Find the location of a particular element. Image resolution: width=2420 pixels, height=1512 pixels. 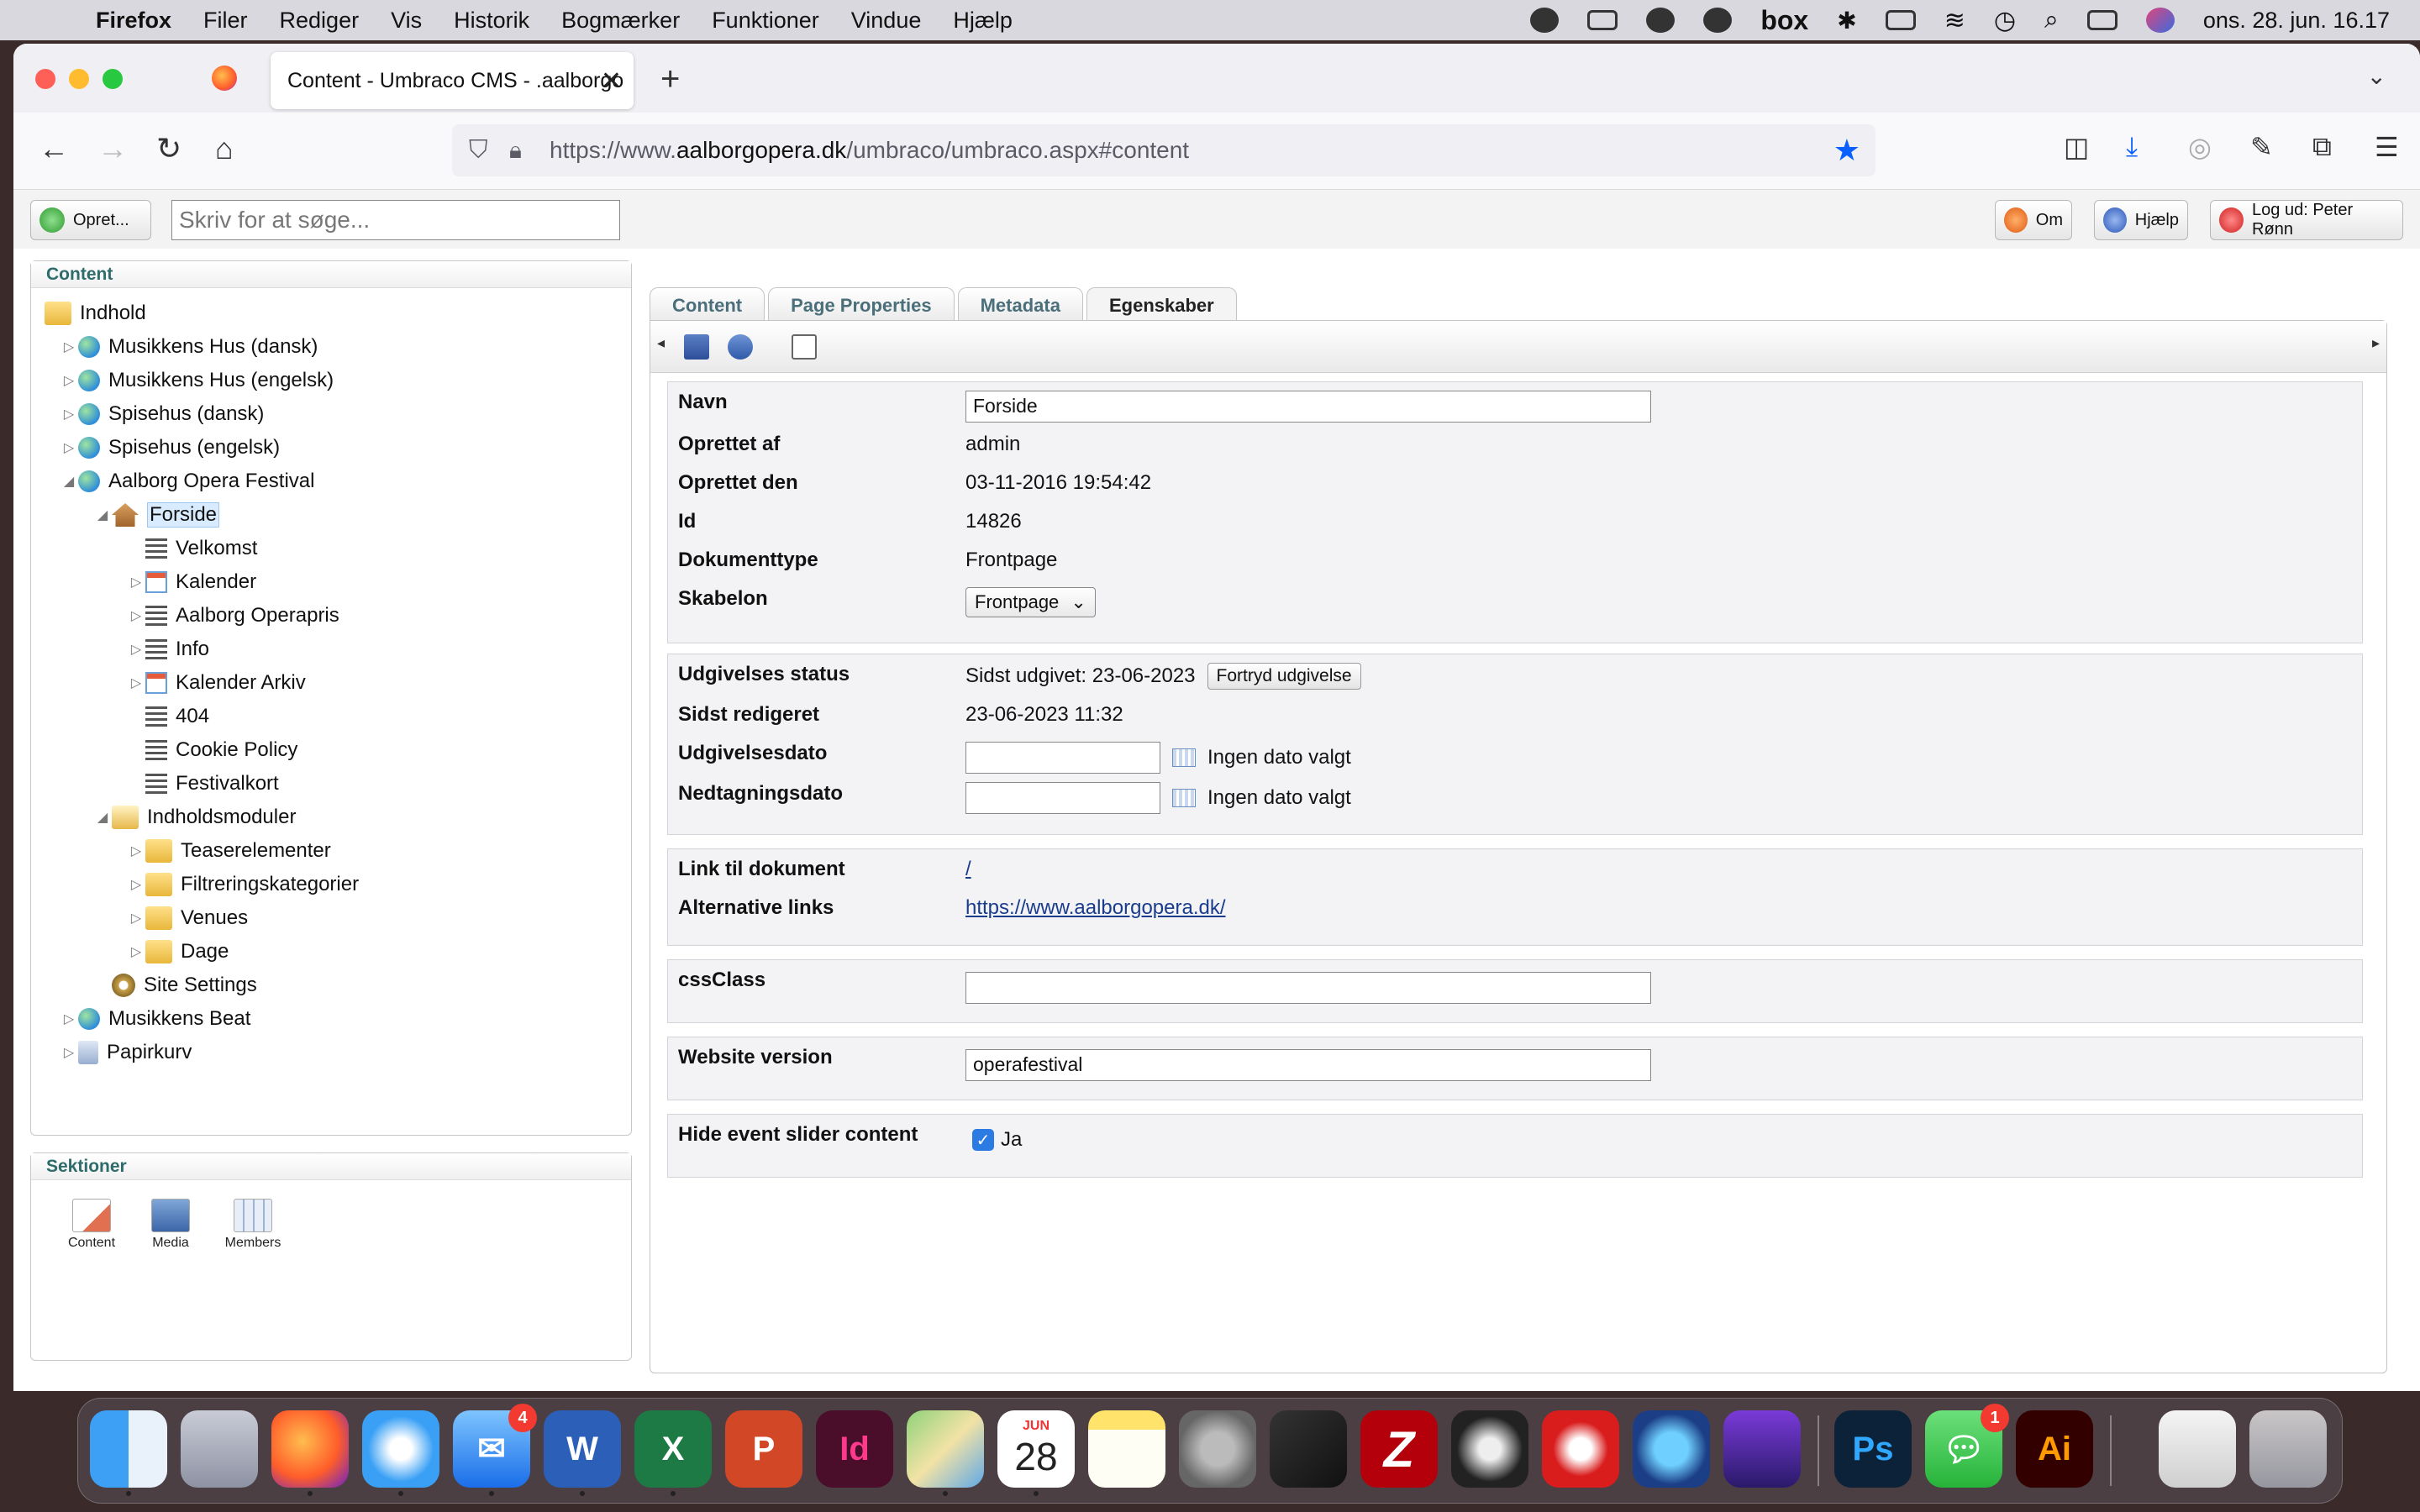

tree-node-velkomst: Velkomst is located at coordinates (201, 548).